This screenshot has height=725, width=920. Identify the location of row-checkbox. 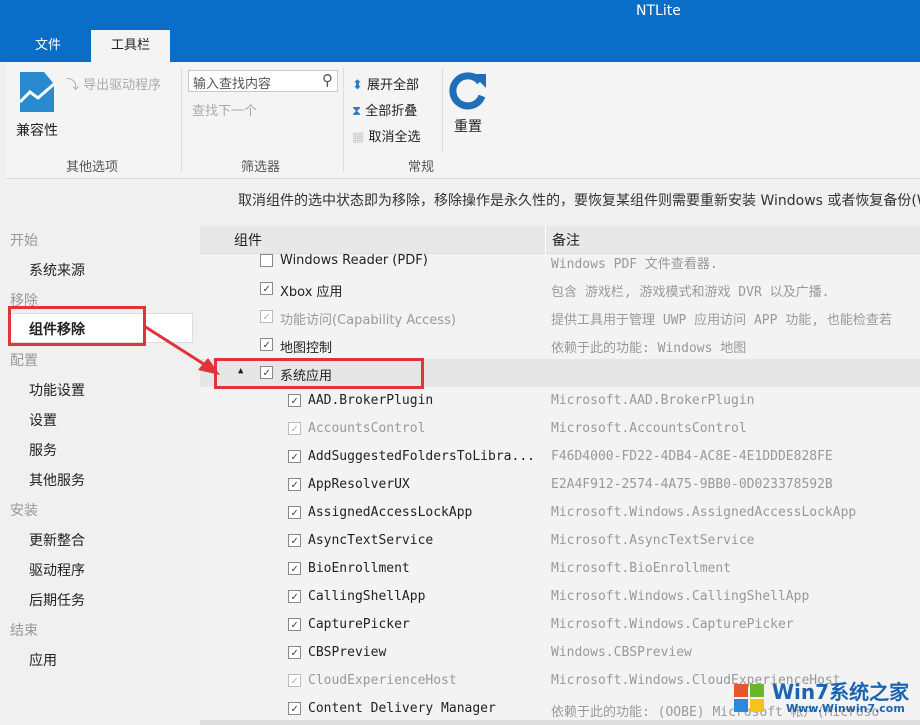
(266, 260).